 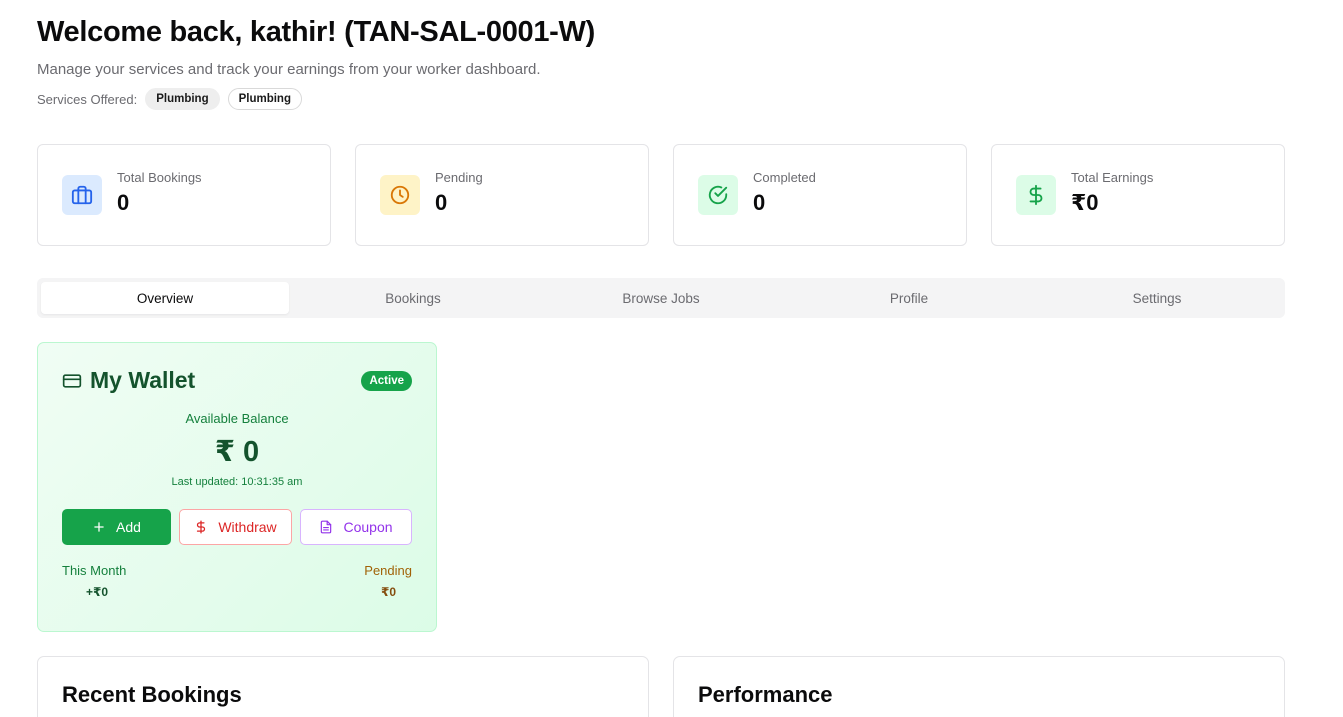 I want to click on document-icon, so click(x=326, y=527).